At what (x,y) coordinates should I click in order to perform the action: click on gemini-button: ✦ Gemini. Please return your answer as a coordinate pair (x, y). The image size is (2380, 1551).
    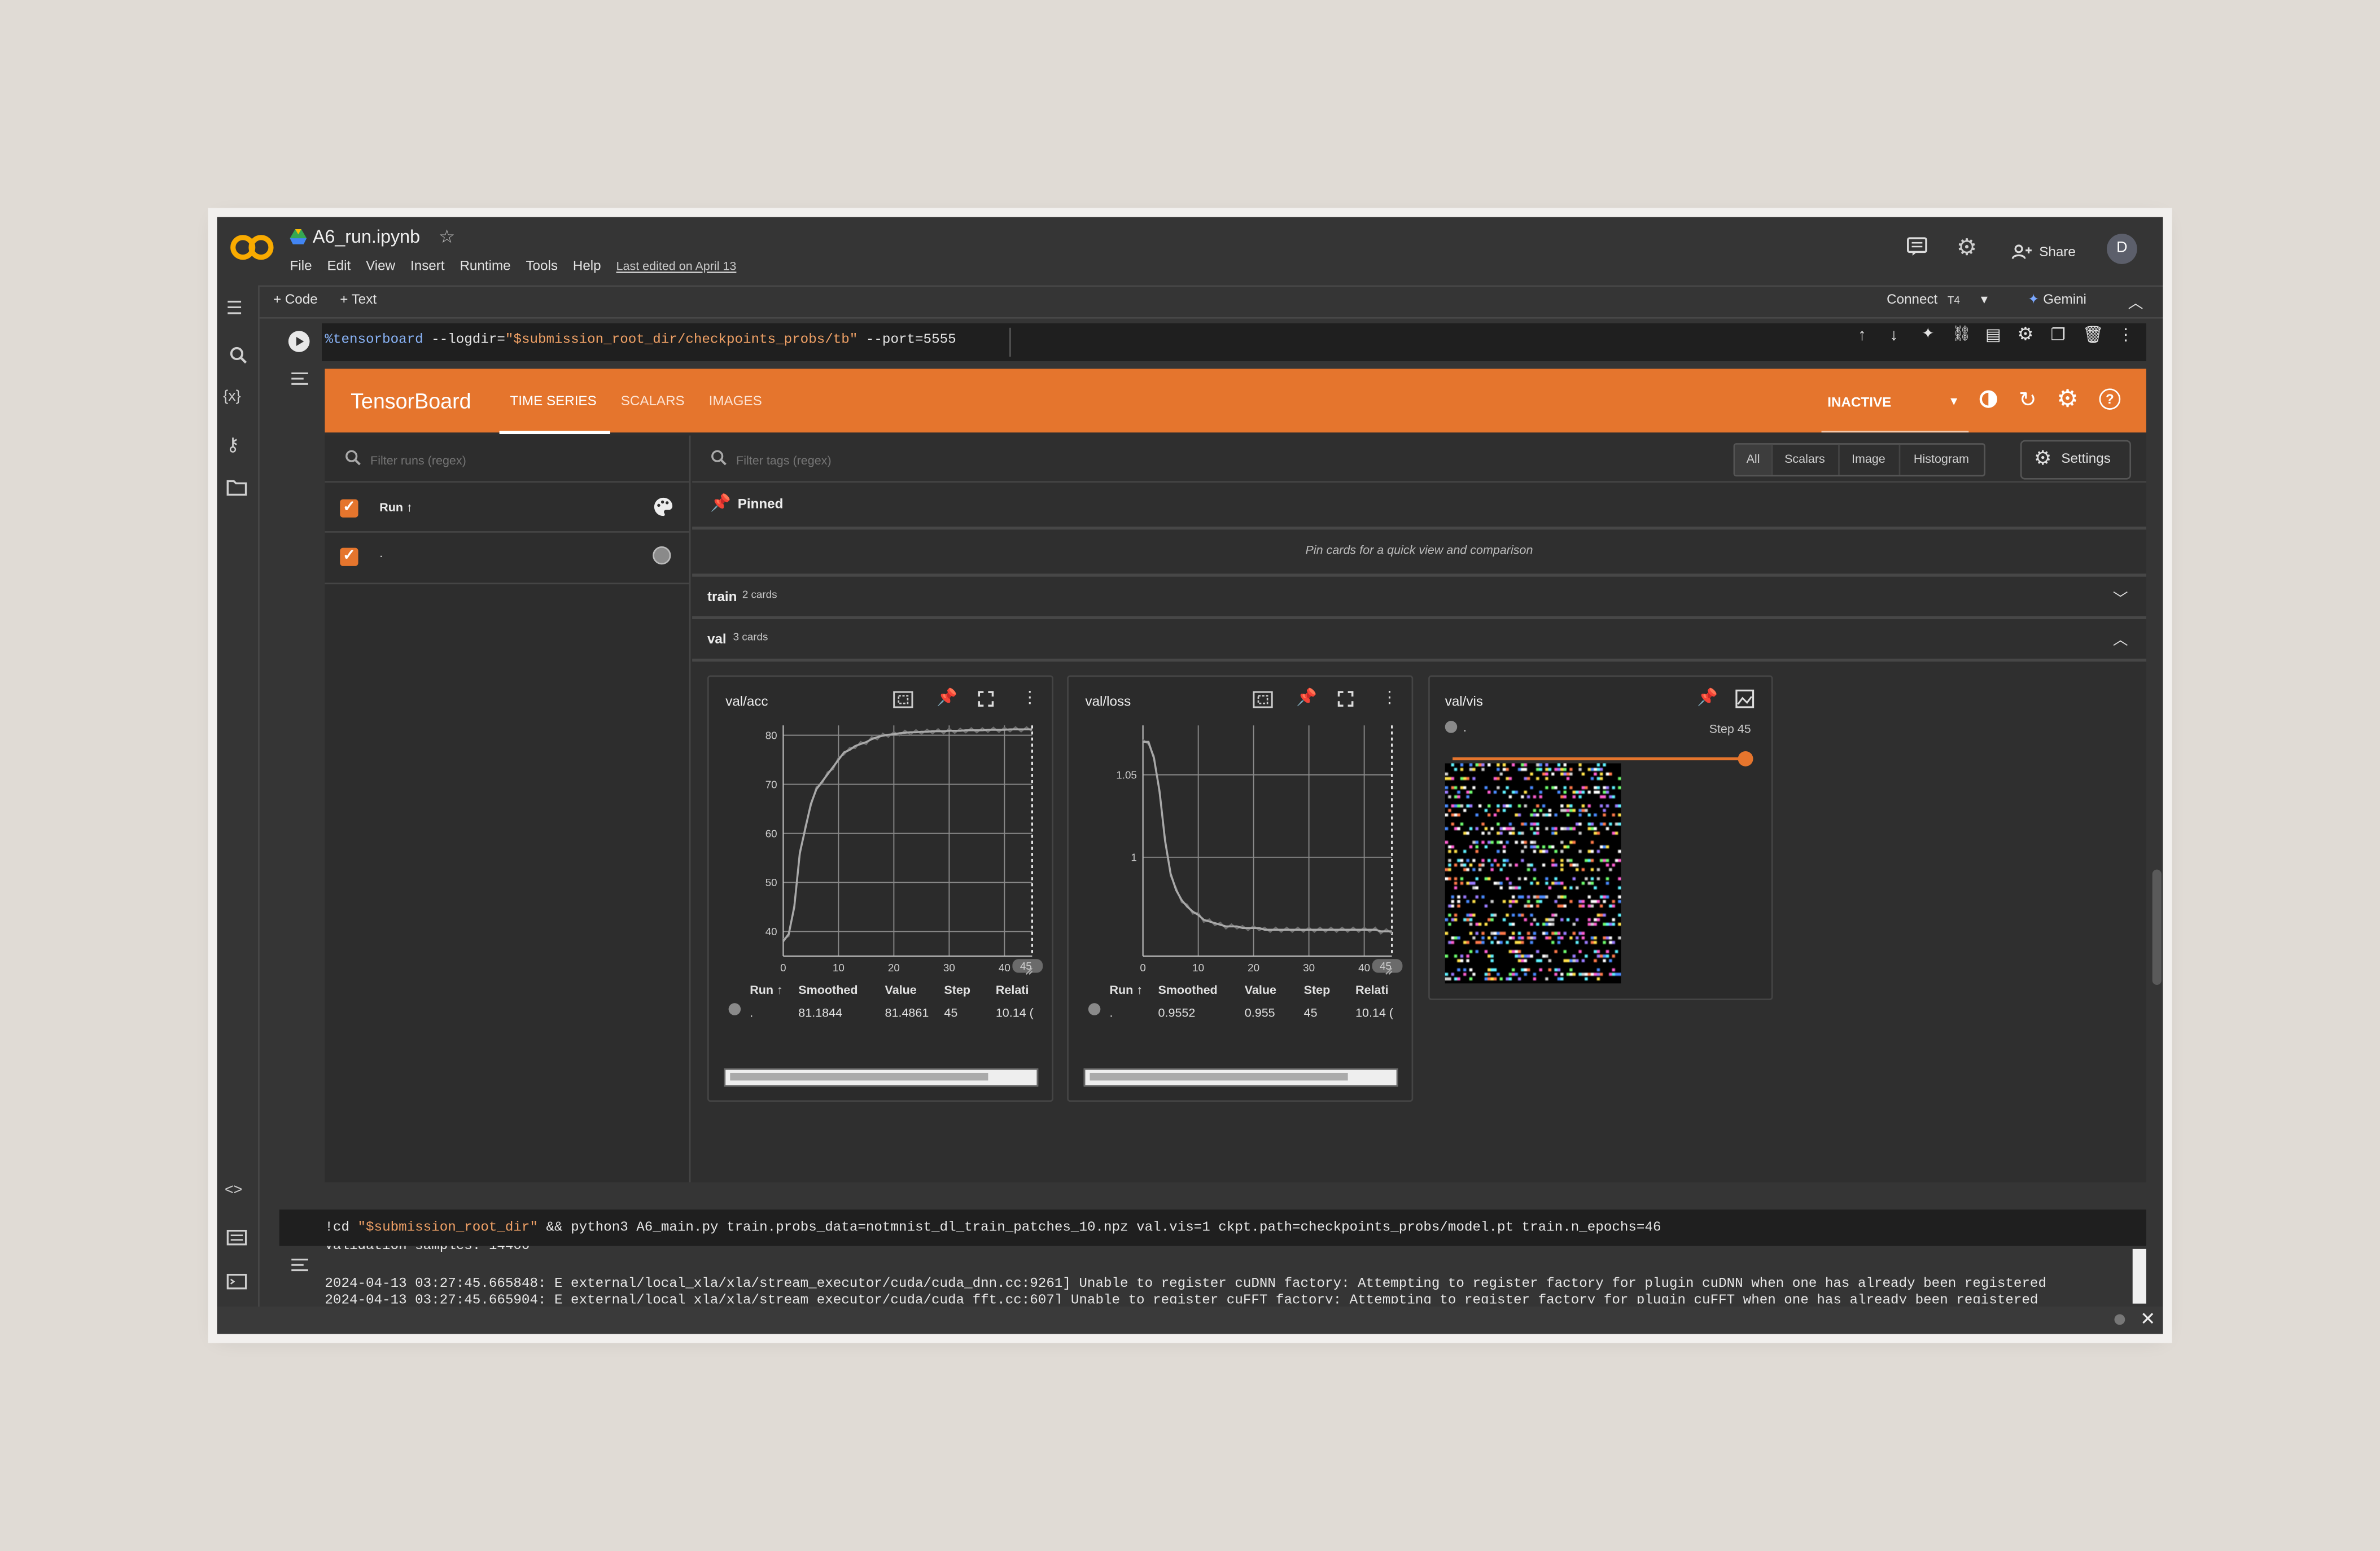
    Looking at the image, I should click on (2057, 299).